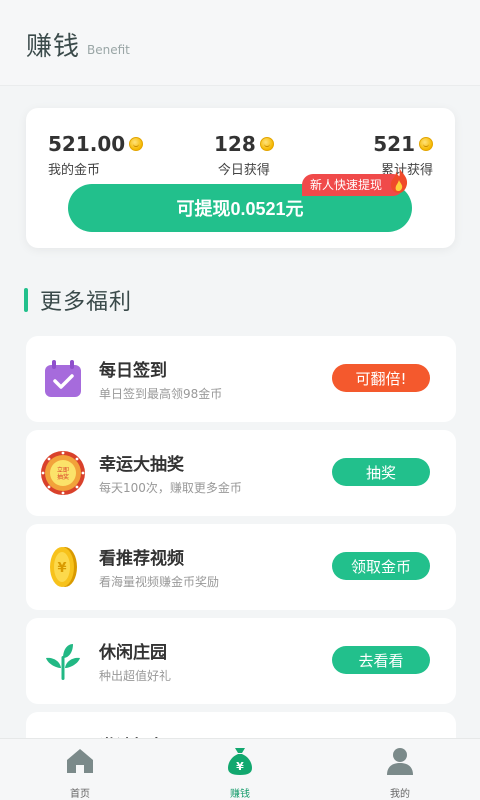 This screenshot has width=480, height=800. Describe the element at coordinates (400, 761) in the screenshot. I see `user-icon` at that location.